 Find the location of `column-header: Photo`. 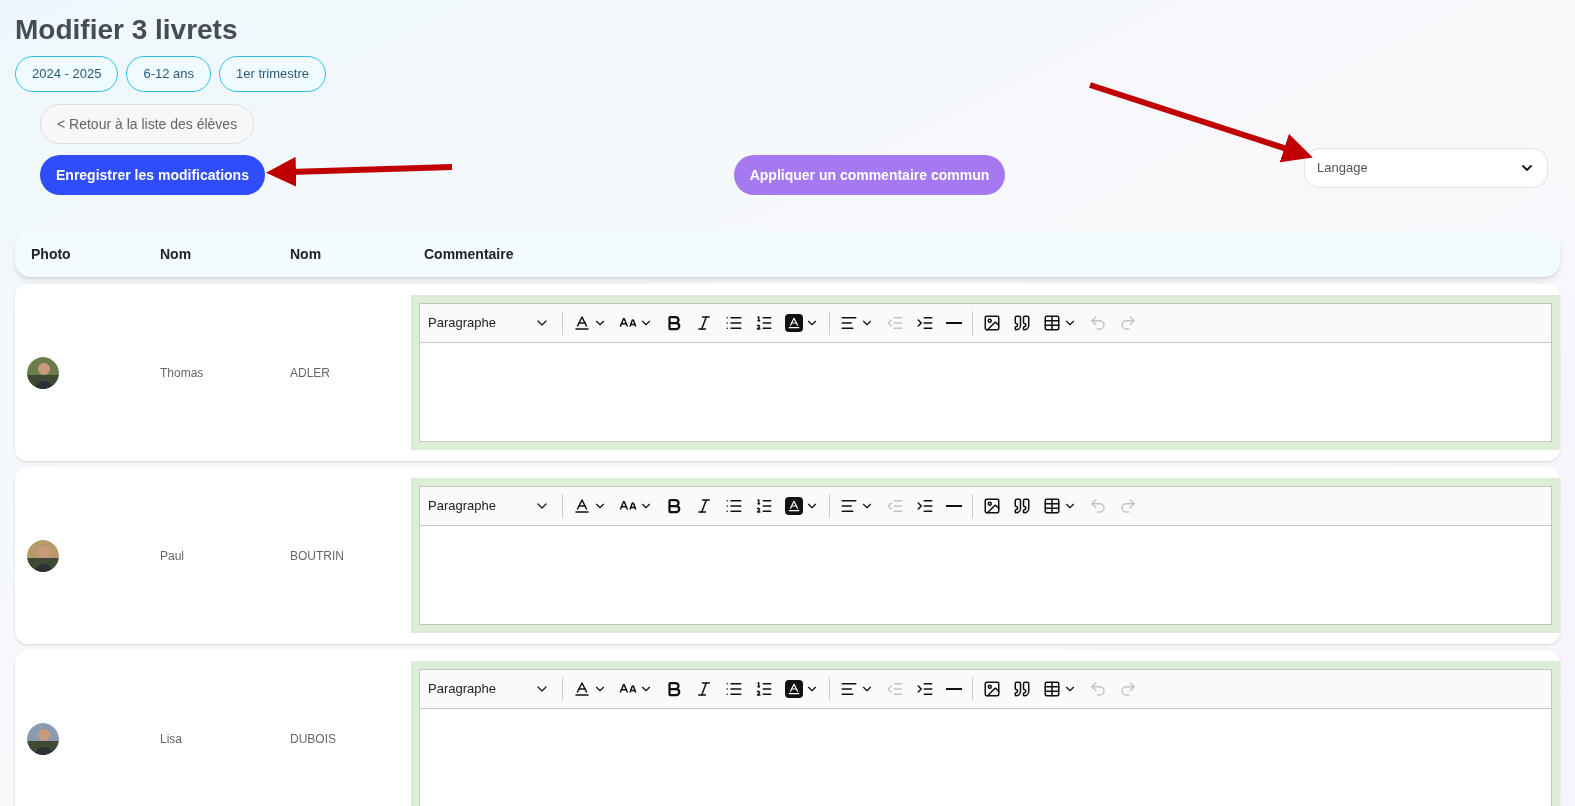

column-header: Photo is located at coordinates (51, 254).